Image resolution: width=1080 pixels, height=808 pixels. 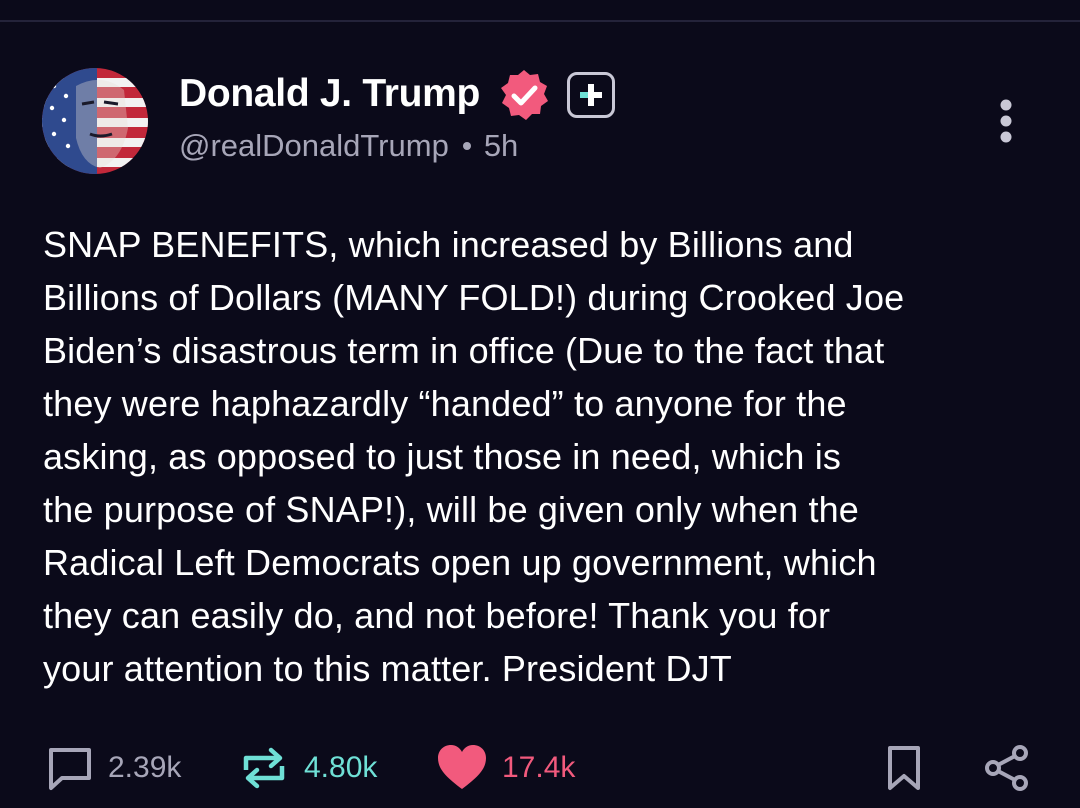 I want to click on author-meta: @realDonaldTrump 5h, so click(x=348, y=146).